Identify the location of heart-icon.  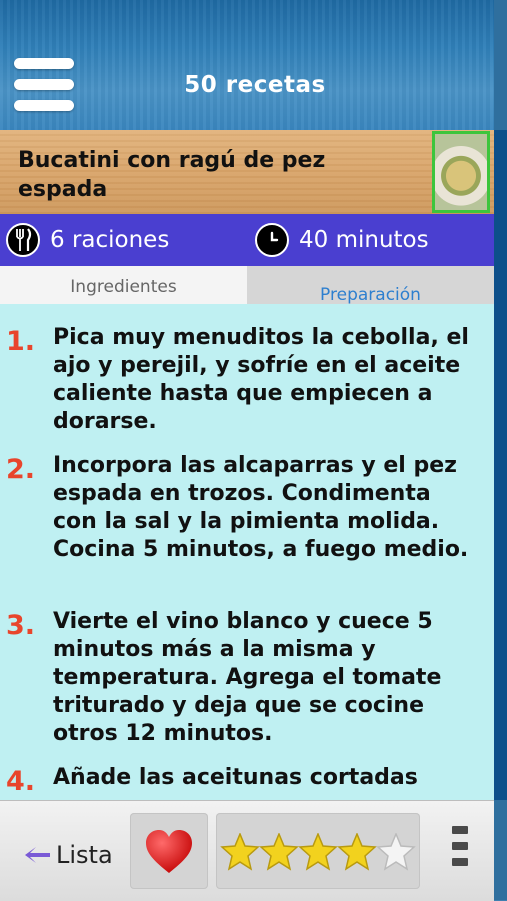
(169, 851).